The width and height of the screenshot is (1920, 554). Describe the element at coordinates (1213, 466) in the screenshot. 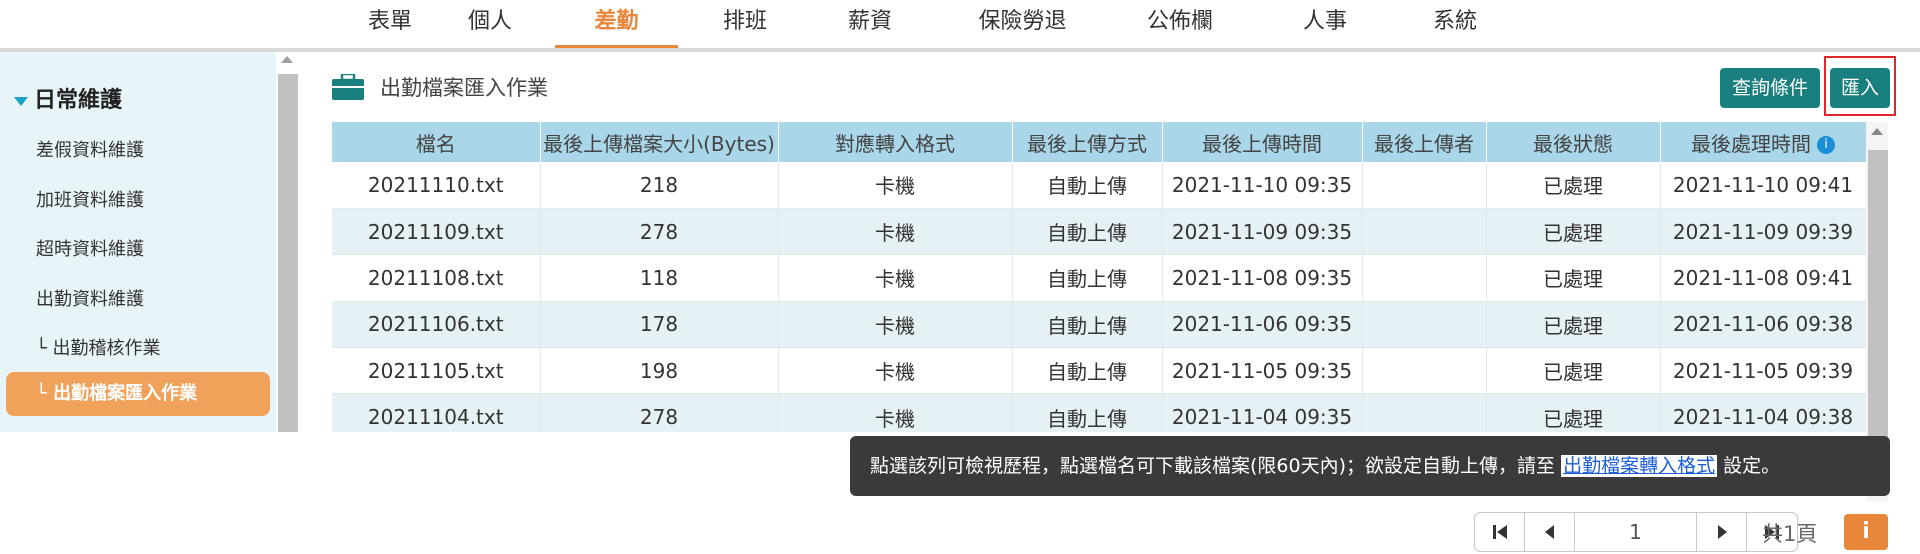

I see `tooltip-text: 點選該列可檢視歷程，點選檔名可下載該檔案(限60天內)；欲設定自動上傳，請至` at that location.